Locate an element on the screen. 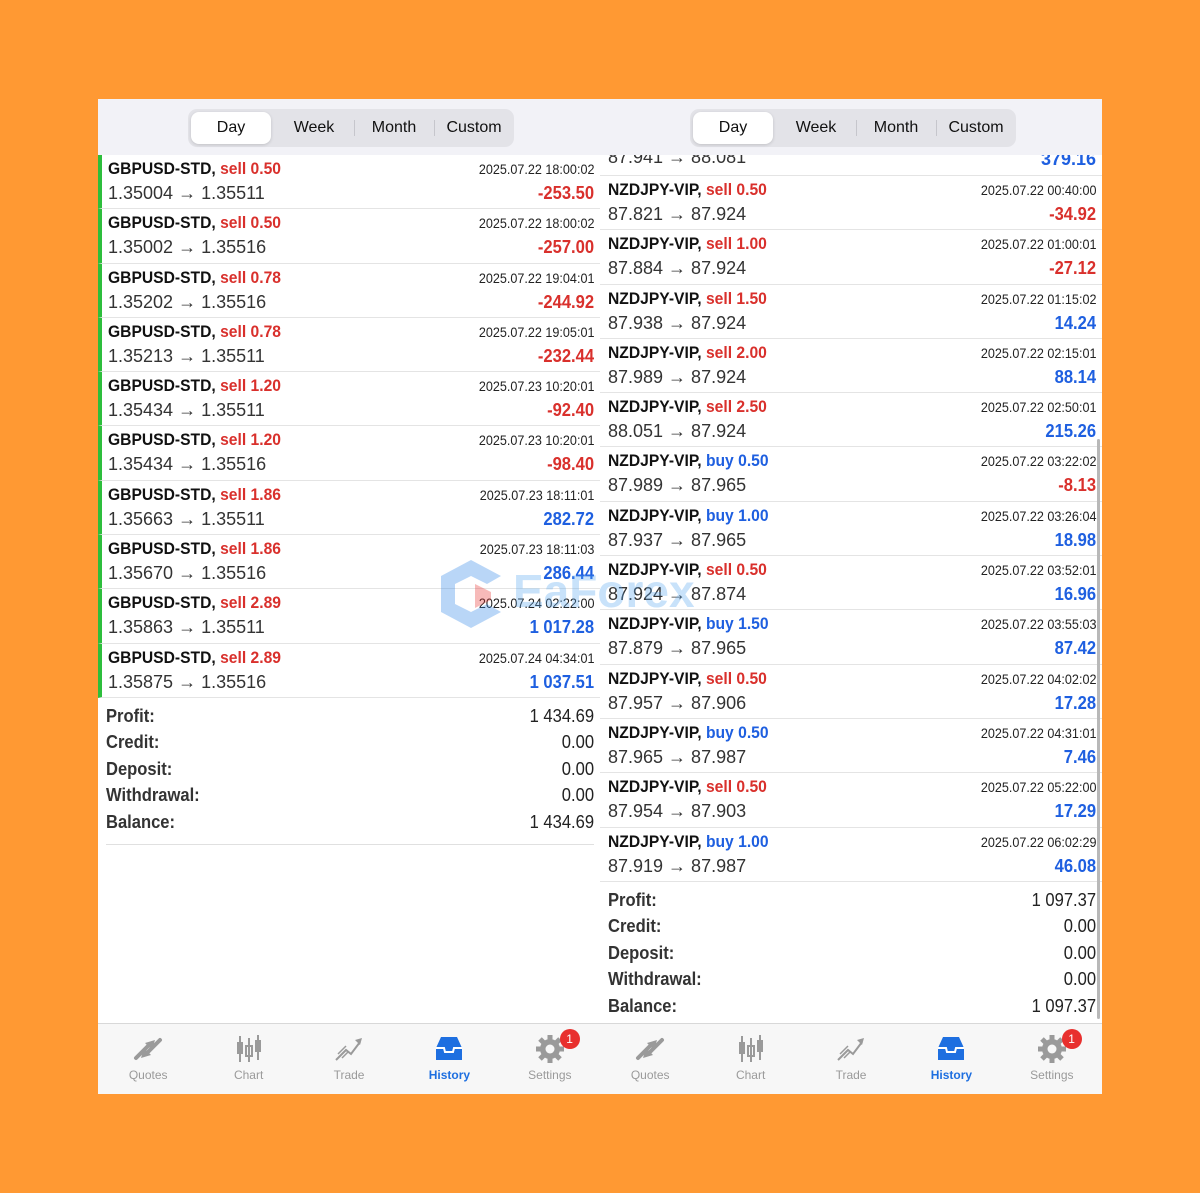 The width and height of the screenshot is (1200, 1193). summary-value: 1 097.37 is located at coordinates (1063, 900).